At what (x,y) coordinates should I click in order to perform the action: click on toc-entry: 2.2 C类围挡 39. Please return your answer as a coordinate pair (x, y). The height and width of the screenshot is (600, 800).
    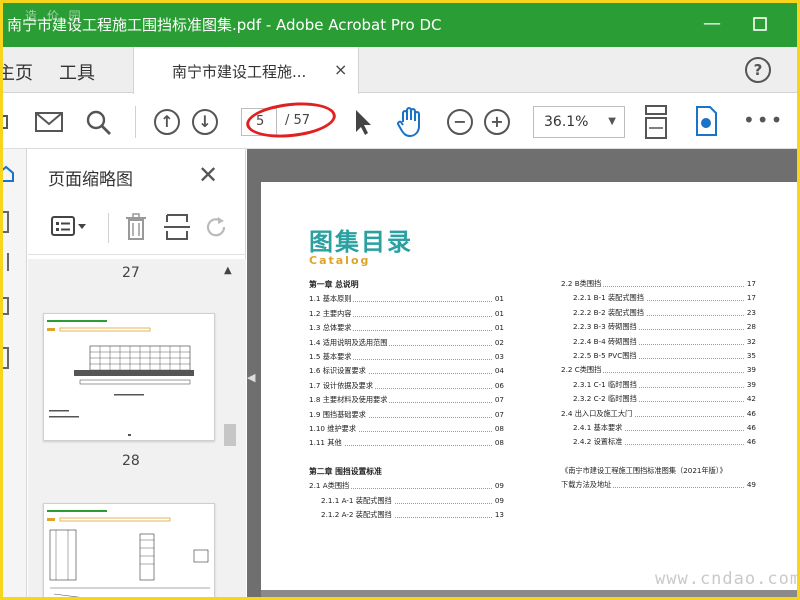
    Looking at the image, I should click on (658, 370).